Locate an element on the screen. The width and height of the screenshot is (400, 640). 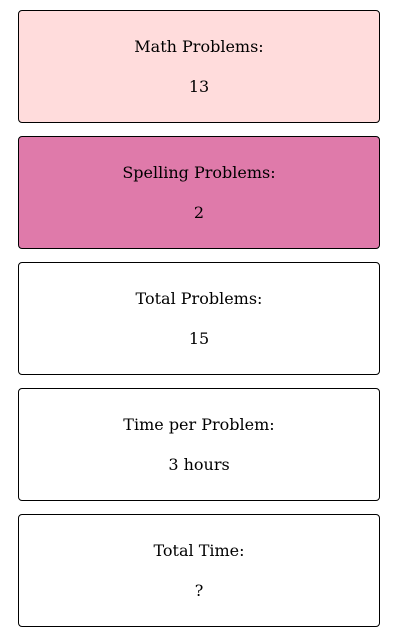
card-value: 13 is located at coordinates (199, 86).